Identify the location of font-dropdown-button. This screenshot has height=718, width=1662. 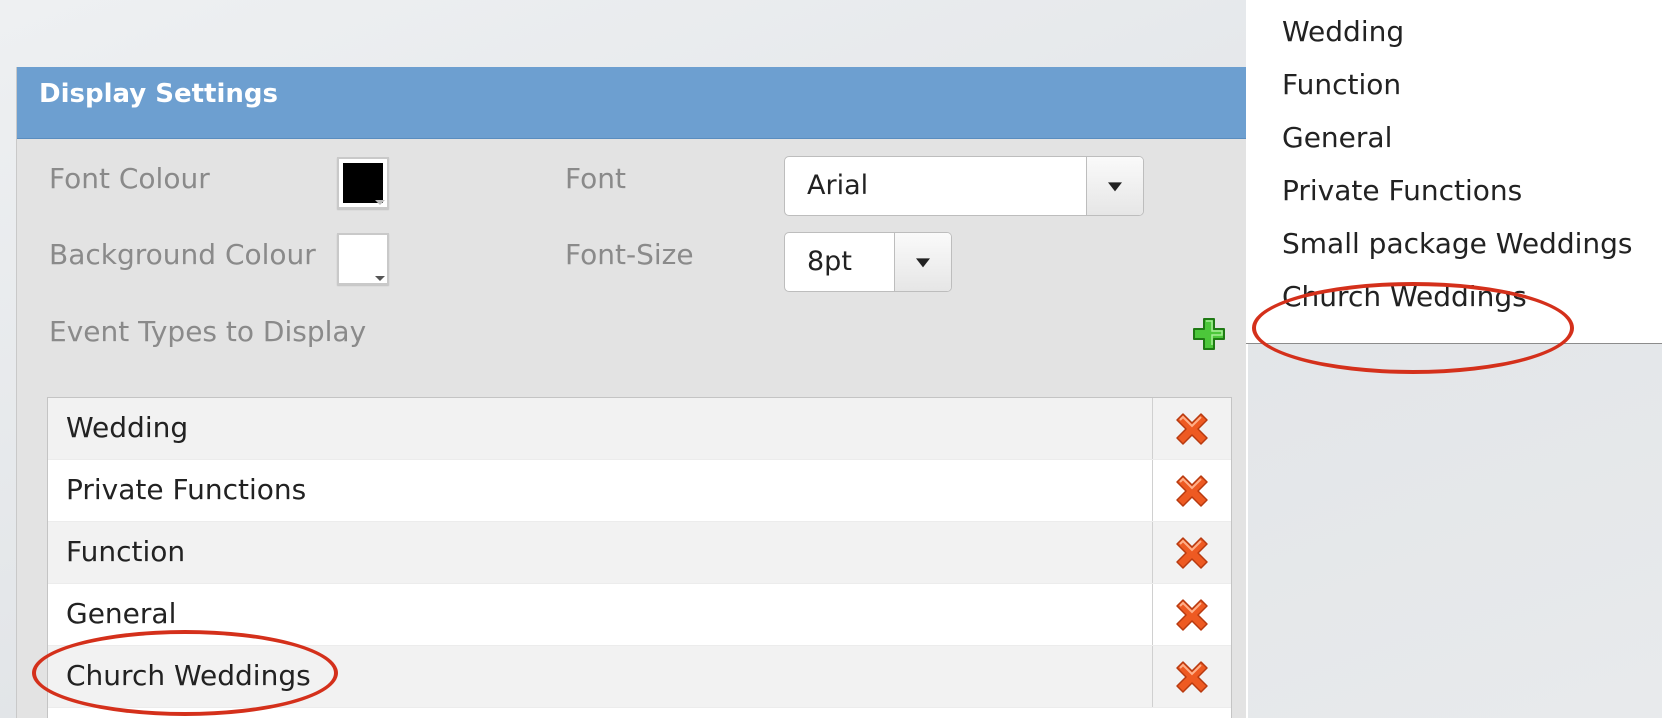
(1114, 186).